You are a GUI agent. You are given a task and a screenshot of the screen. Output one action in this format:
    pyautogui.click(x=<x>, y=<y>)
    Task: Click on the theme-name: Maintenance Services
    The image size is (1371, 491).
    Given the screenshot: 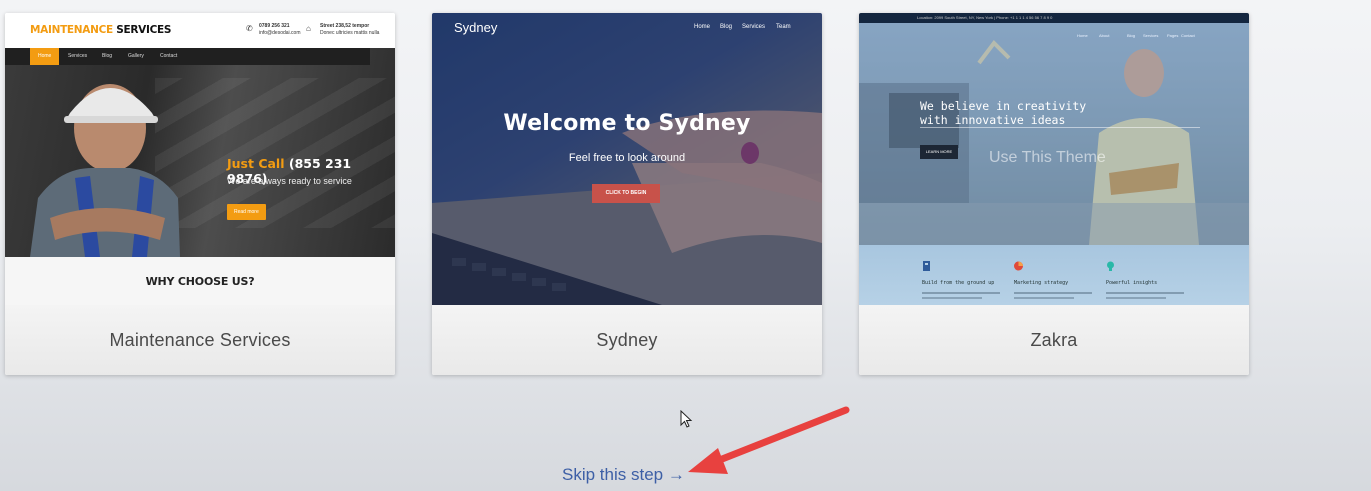 What is the action you would take?
    pyautogui.click(x=200, y=340)
    